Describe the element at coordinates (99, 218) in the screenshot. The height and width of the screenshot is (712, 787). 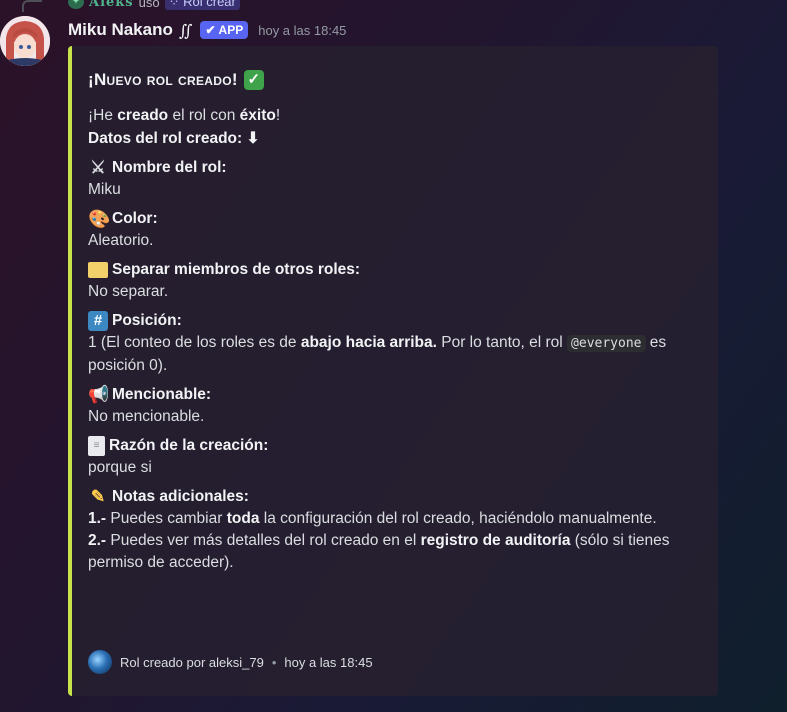
I see `palette-icon: 🎨` at that location.